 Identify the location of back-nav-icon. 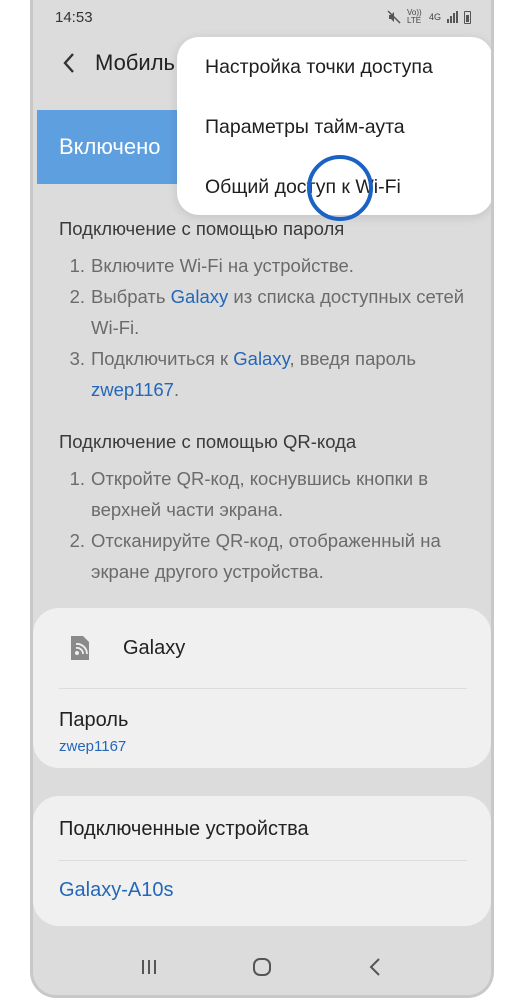
(375, 967).